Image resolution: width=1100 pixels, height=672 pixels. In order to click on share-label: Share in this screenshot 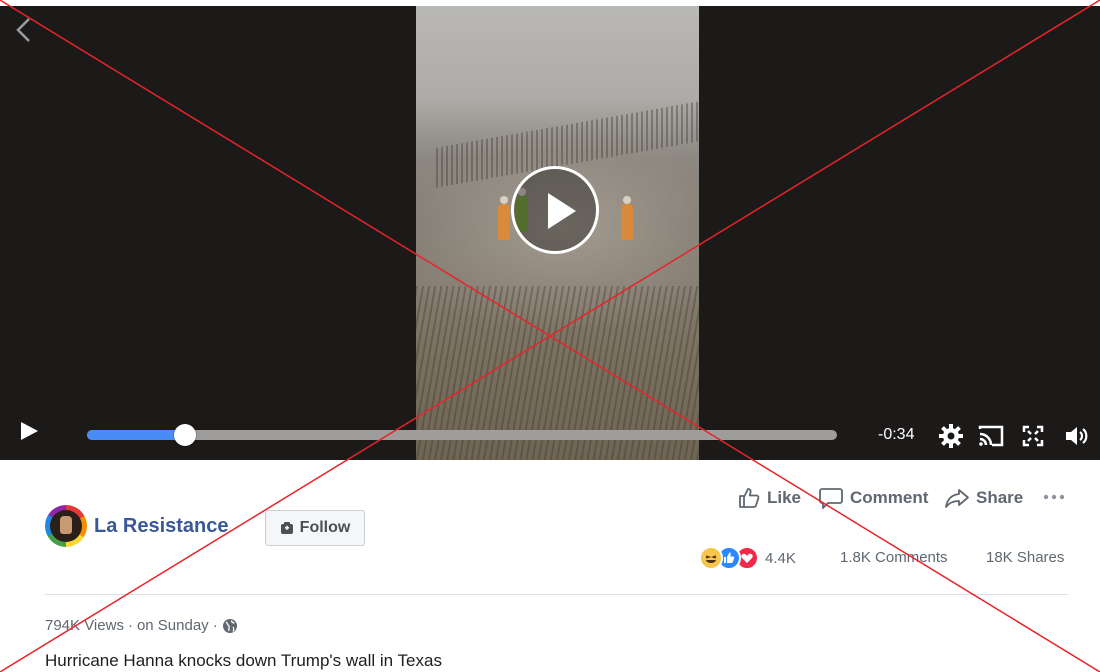, I will do `click(1000, 497)`.